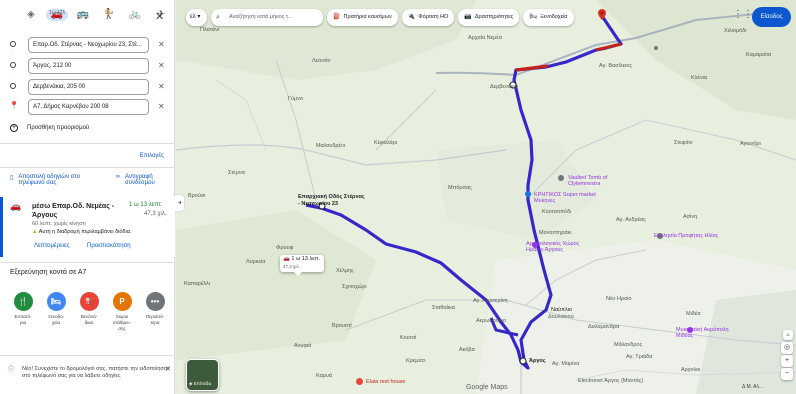 The height and width of the screenshot is (394, 796). What do you see at coordinates (628, 345) in the screenshot?
I see `place-label: Μάλανδρος` at bounding box center [628, 345].